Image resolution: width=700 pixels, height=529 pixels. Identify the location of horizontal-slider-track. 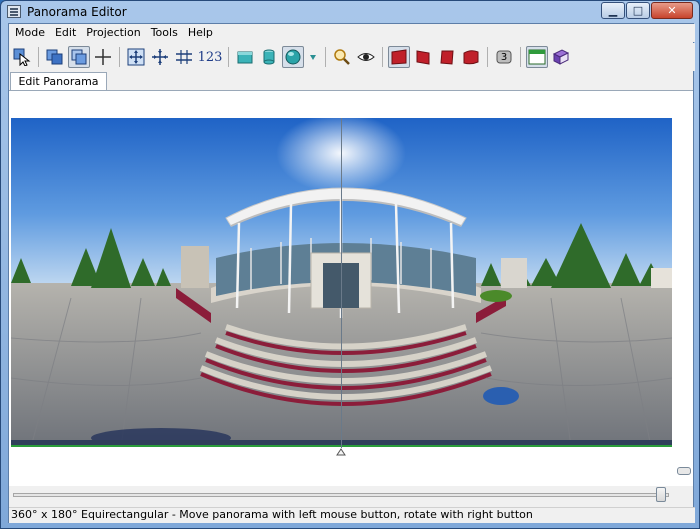
(341, 495).